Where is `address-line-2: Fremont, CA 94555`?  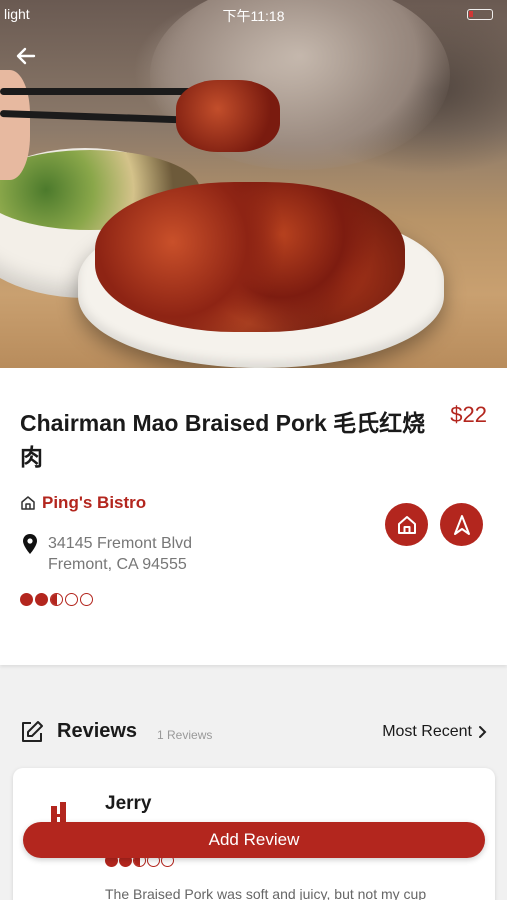
address-line-2: Fremont, CA 94555 is located at coordinates (117, 564).